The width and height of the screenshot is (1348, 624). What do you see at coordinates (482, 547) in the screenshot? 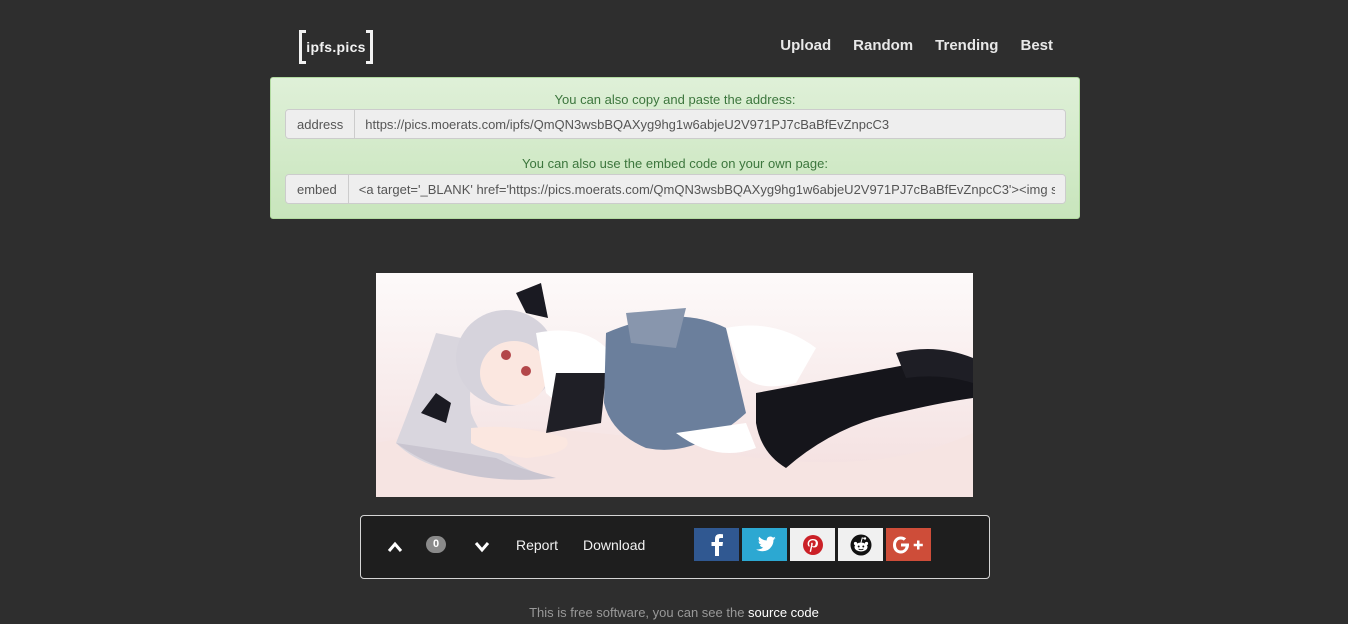
I see `downvote-icon` at bounding box center [482, 547].